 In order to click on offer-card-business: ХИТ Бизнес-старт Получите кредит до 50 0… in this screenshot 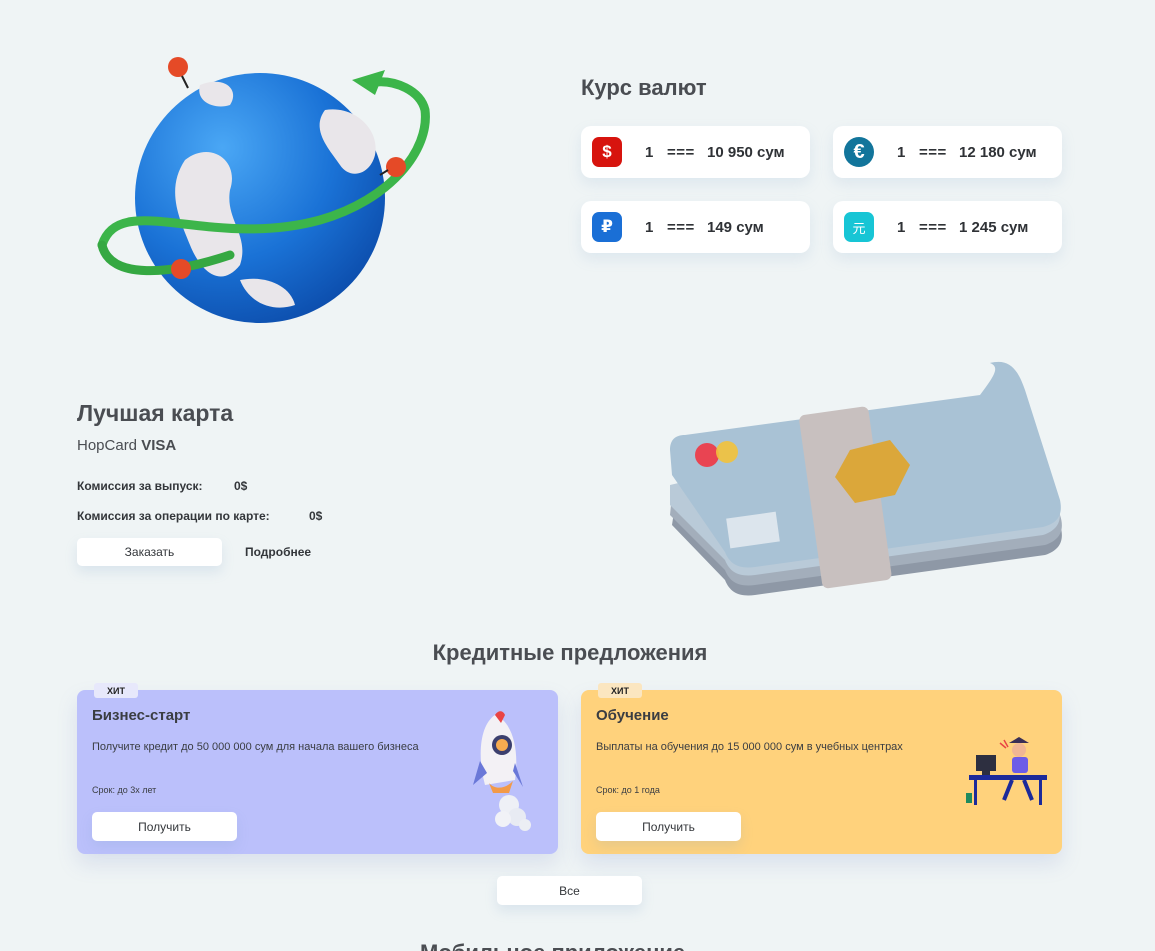, I will do `click(317, 768)`.